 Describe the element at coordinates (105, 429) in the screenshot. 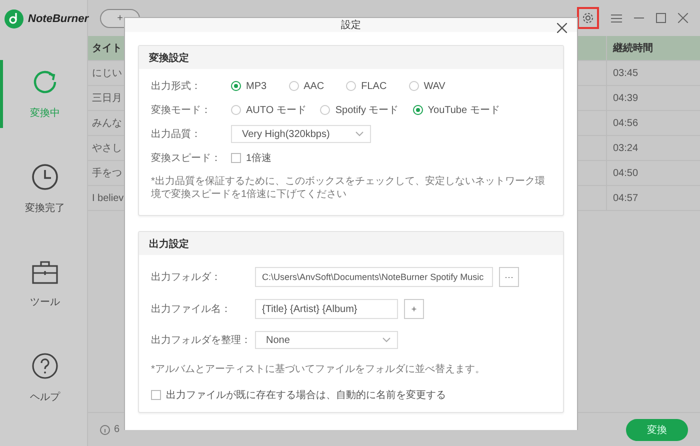

I see `info-icon` at that location.